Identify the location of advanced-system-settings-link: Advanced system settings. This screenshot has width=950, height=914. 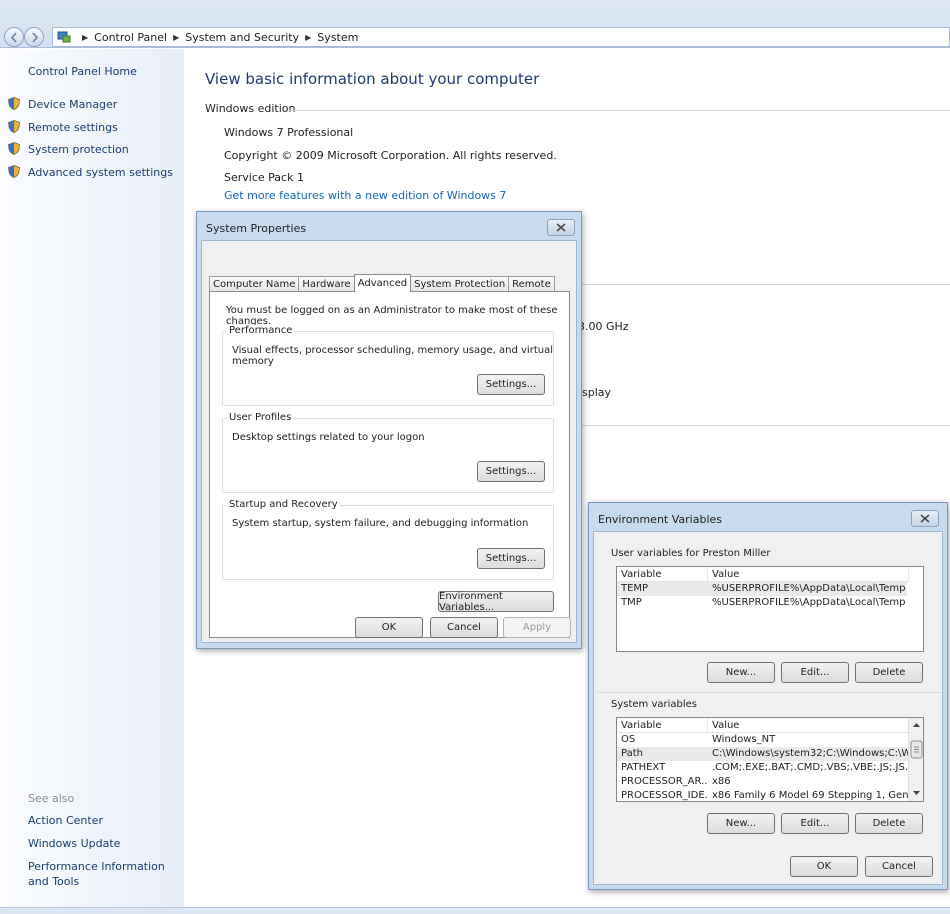
(100, 172).